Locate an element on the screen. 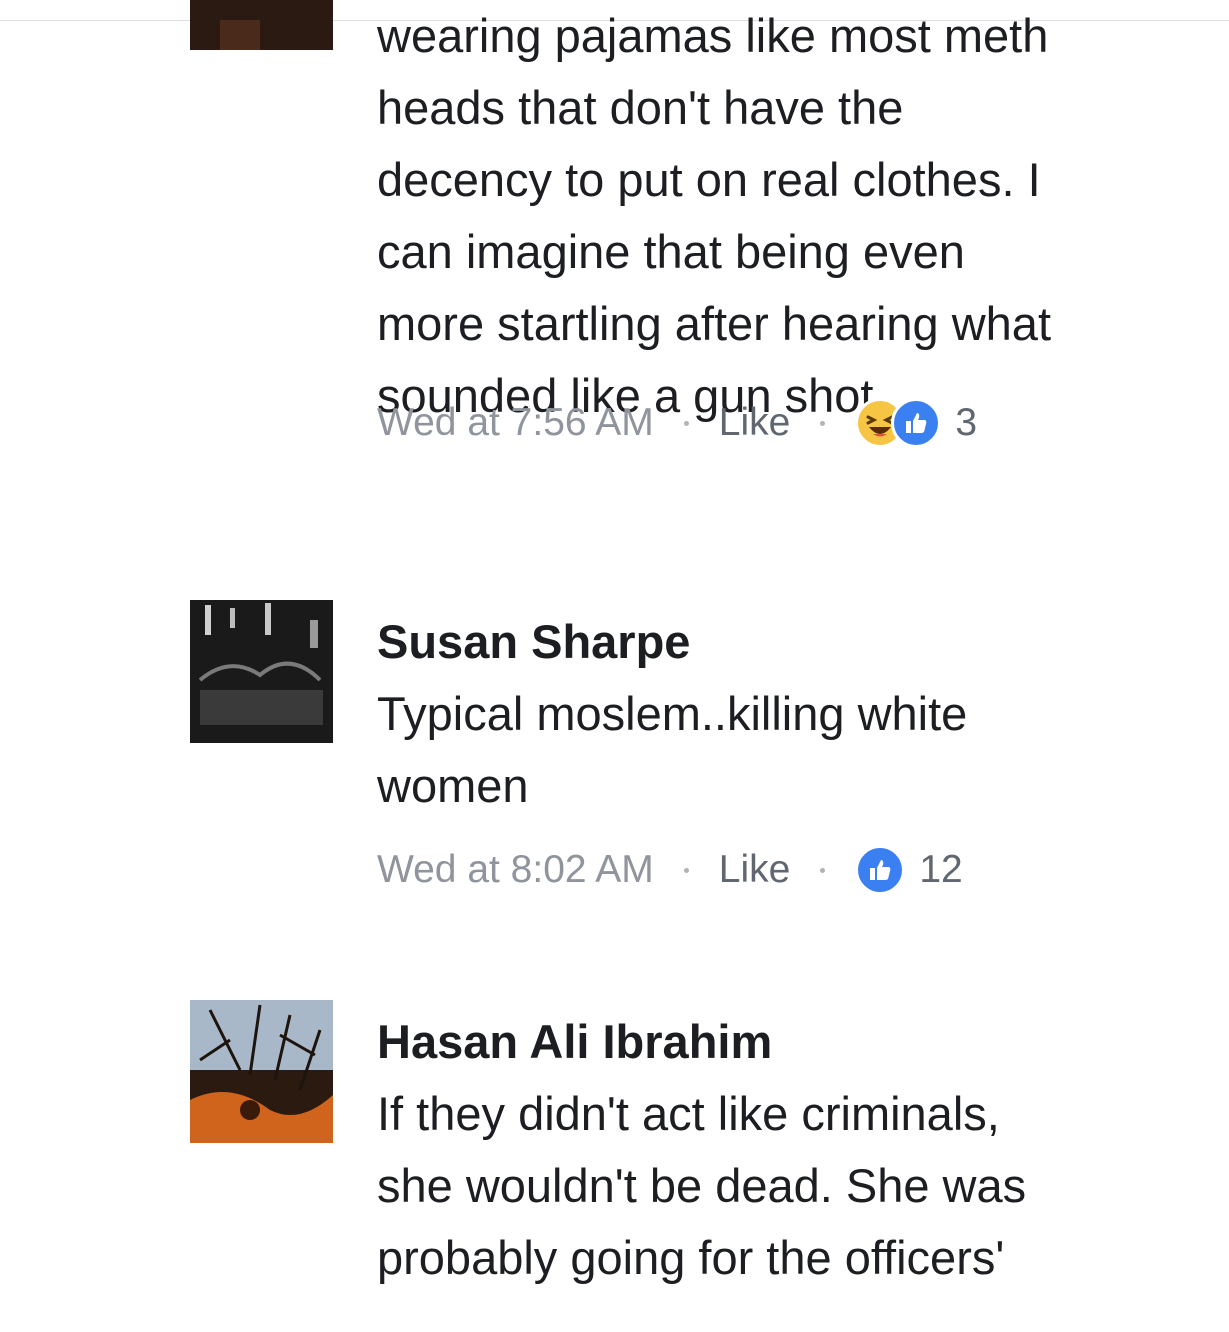 The width and height of the screenshot is (1229, 1332). timestamp: Wed at 8:02 AM is located at coordinates (515, 870).